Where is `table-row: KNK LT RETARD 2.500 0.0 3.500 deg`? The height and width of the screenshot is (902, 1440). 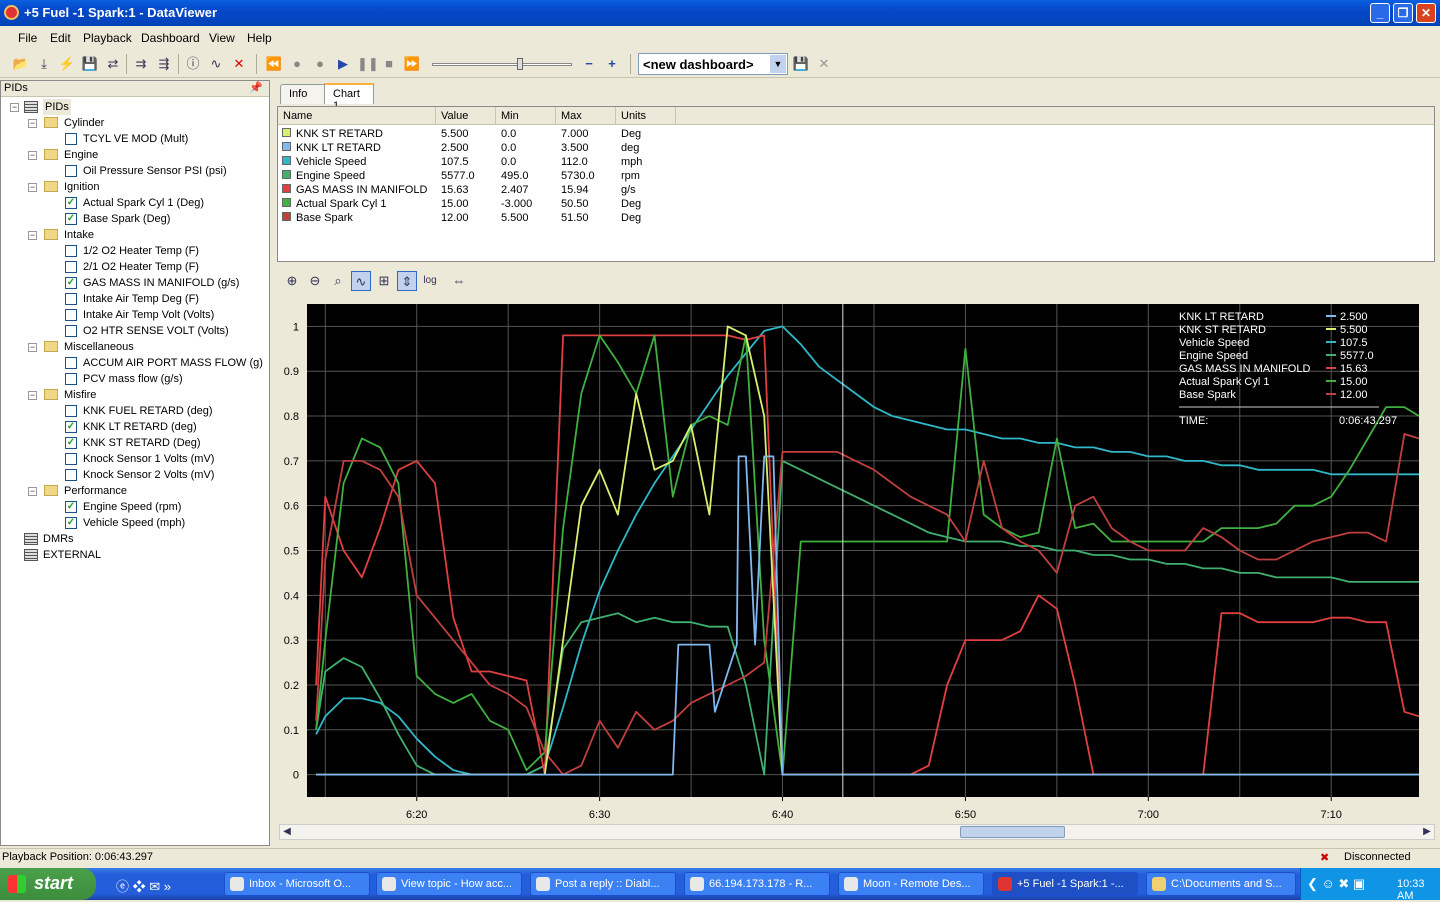
table-row: KNK LT RETARD 2.500 0.0 3.500 deg is located at coordinates (478, 148).